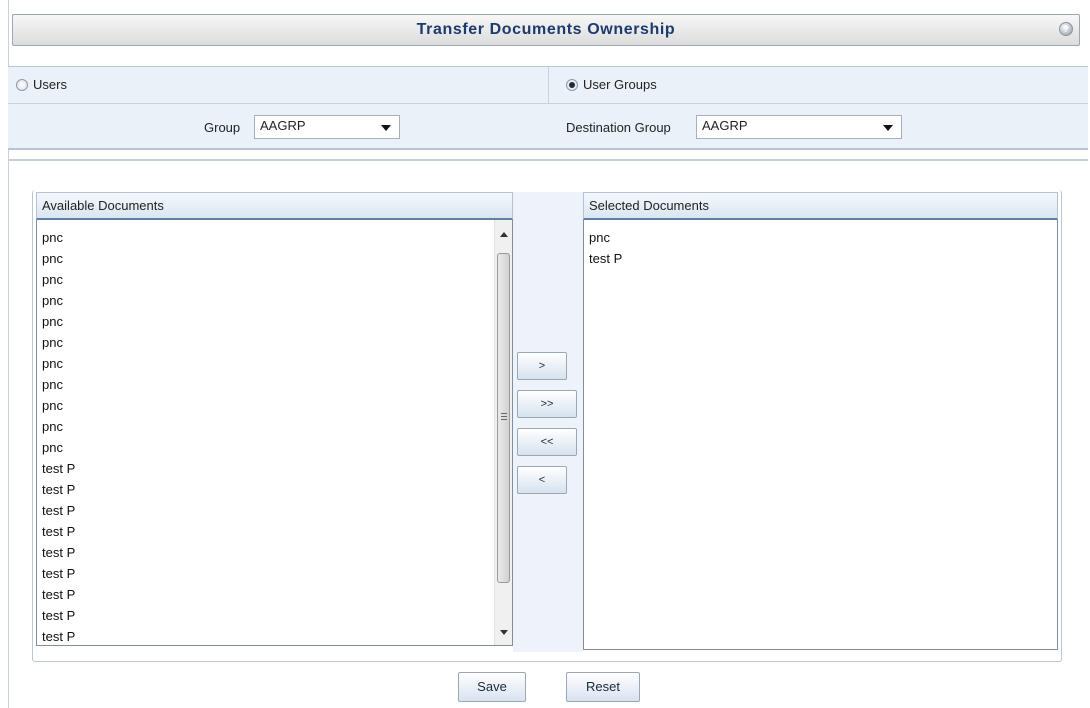 The height and width of the screenshot is (708, 1090). I want to click on save-button: Save, so click(492, 687).